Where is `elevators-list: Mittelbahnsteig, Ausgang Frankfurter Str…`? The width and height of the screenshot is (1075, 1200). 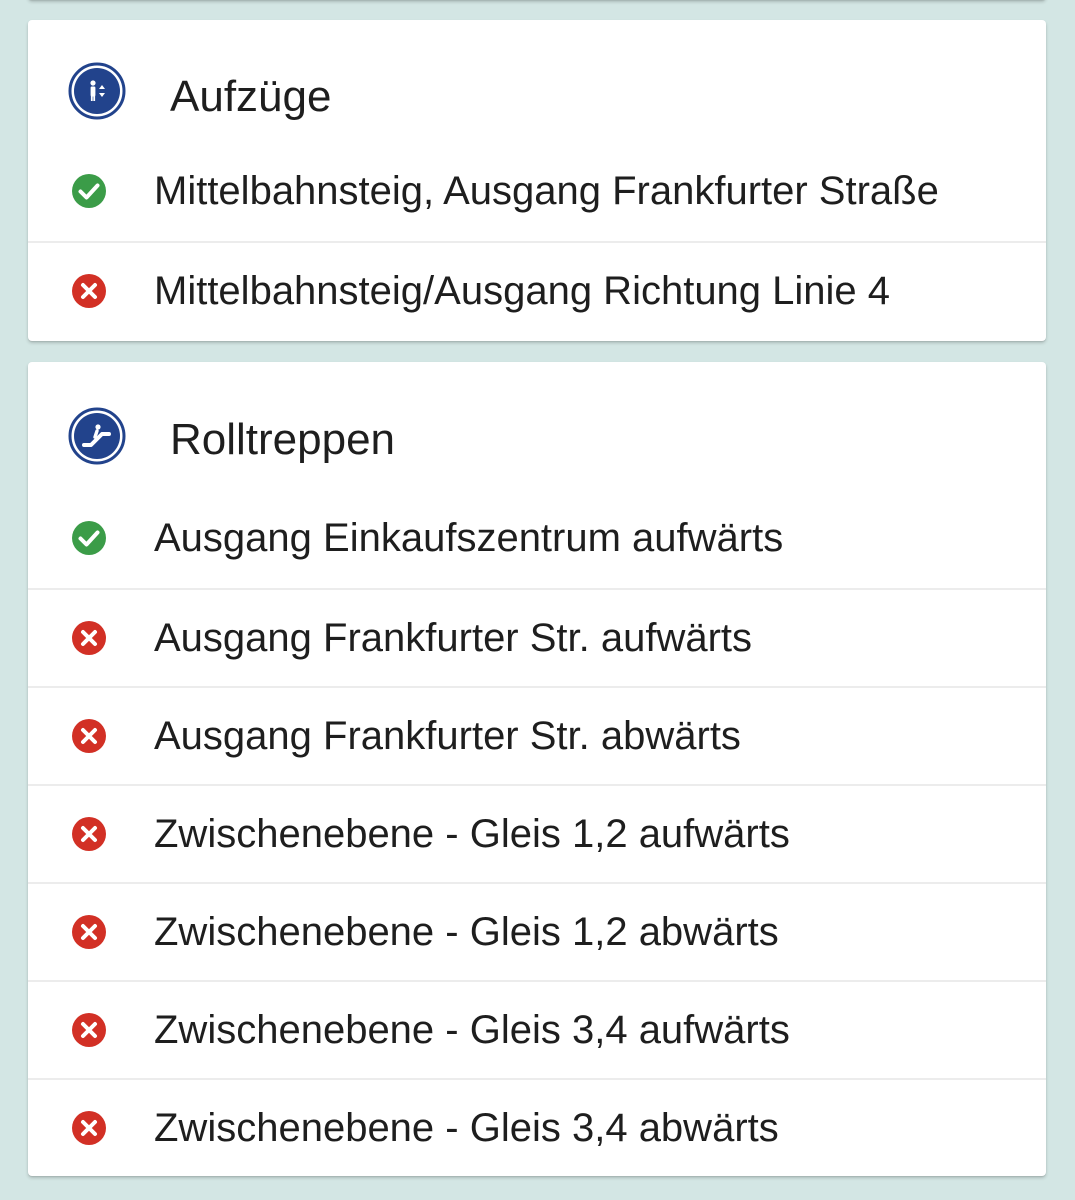 elevators-list: Mittelbahnsteig, Ausgang Frankfurter Str… is located at coordinates (537, 249).